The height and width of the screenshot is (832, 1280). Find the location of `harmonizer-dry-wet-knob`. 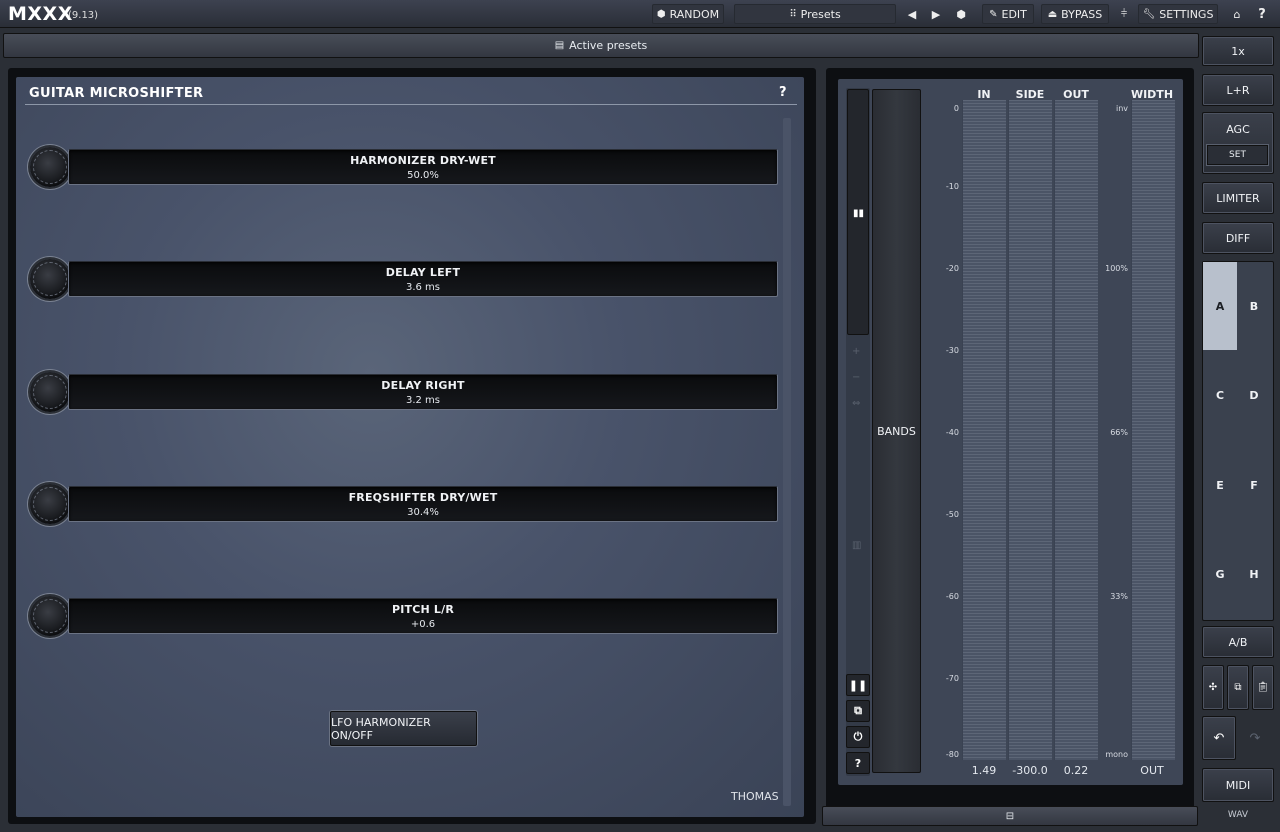

harmonizer-dry-wet-knob is located at coordinates (50, 167).